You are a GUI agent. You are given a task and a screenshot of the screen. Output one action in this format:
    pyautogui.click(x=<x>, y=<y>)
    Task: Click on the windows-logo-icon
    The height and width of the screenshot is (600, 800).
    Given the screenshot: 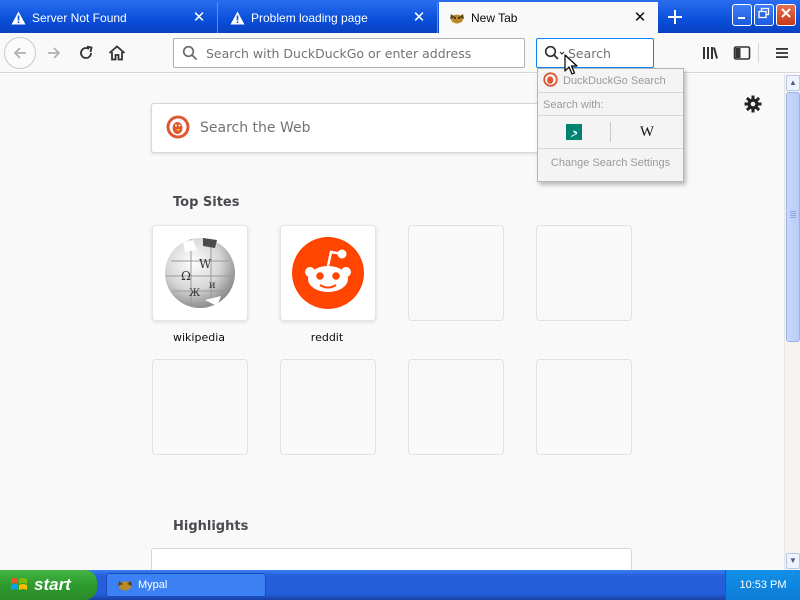 What is the action you would take?
    pyautogui.click(x=19, y=585)
    